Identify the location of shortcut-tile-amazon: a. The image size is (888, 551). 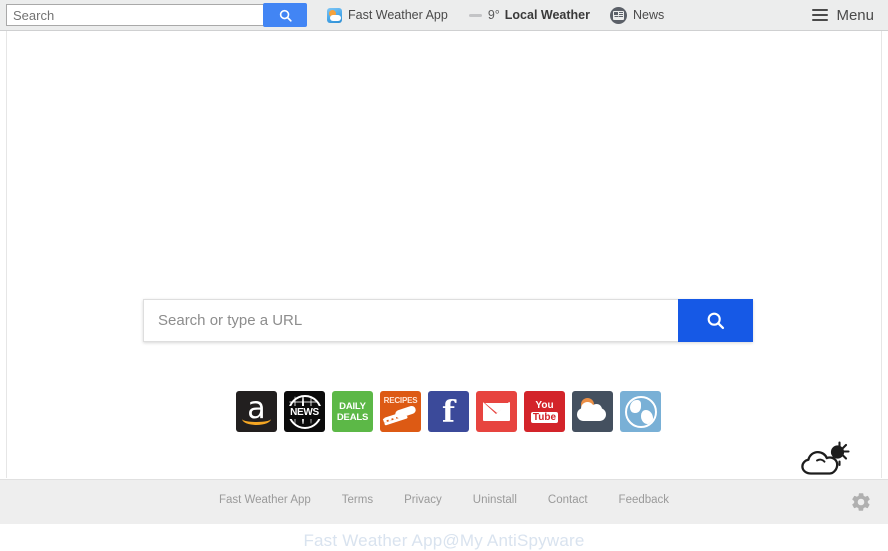
(256, 411).